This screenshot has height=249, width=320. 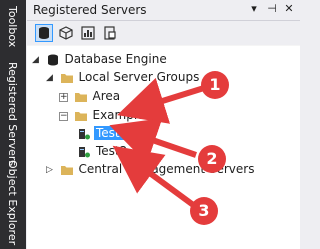 What do you see at coordinates (112, 151) in the screenshot?
I see `tree-label: Test2` at bounding box center [112, 151].